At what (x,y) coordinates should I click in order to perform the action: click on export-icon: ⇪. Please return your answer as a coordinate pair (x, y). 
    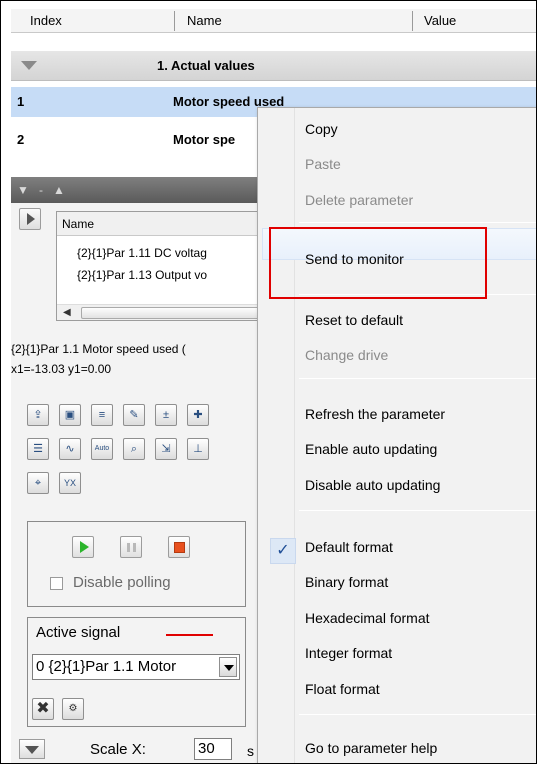
    Looking at the image, I should click on (38, 415).